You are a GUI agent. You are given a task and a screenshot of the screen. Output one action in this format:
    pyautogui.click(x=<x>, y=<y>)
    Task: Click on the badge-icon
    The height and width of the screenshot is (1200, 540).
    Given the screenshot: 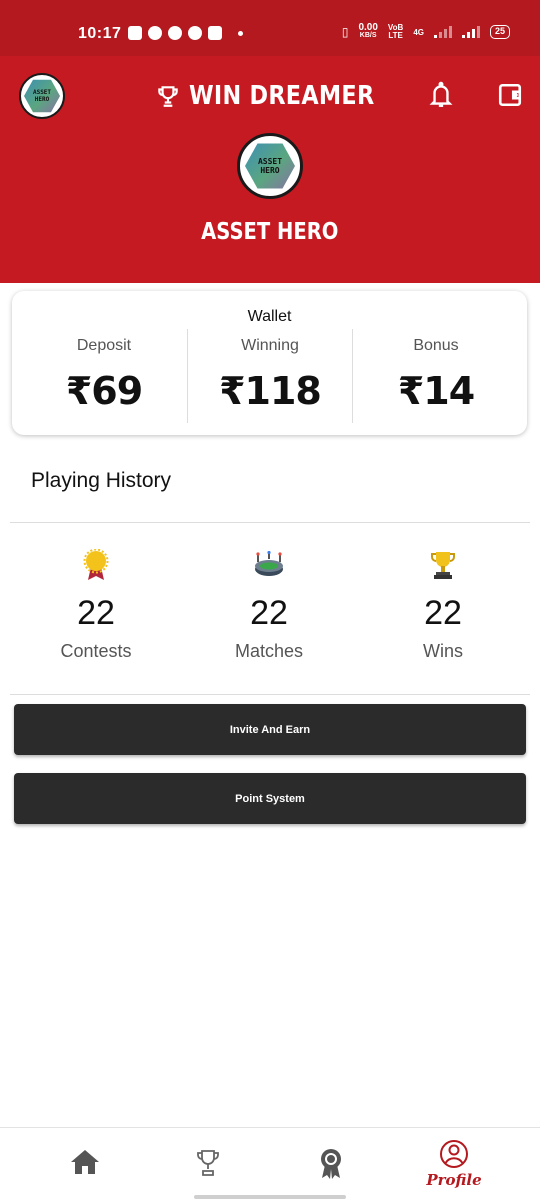 What is the action you would take?
    pyautogui.click(x=331, y=1164)
    